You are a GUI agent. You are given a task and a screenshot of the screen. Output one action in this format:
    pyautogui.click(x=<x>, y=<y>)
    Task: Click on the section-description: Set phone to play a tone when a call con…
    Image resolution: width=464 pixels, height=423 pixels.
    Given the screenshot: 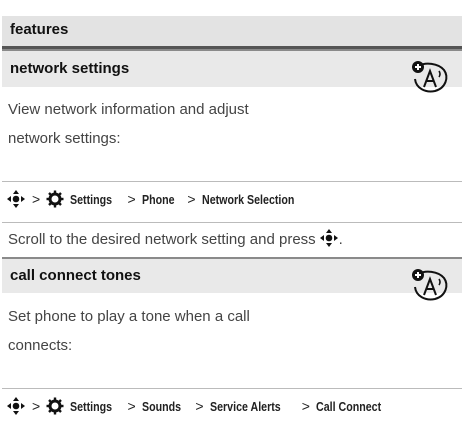 What is the action you would take?
    pyautogui.click(x=129, y=331)
    